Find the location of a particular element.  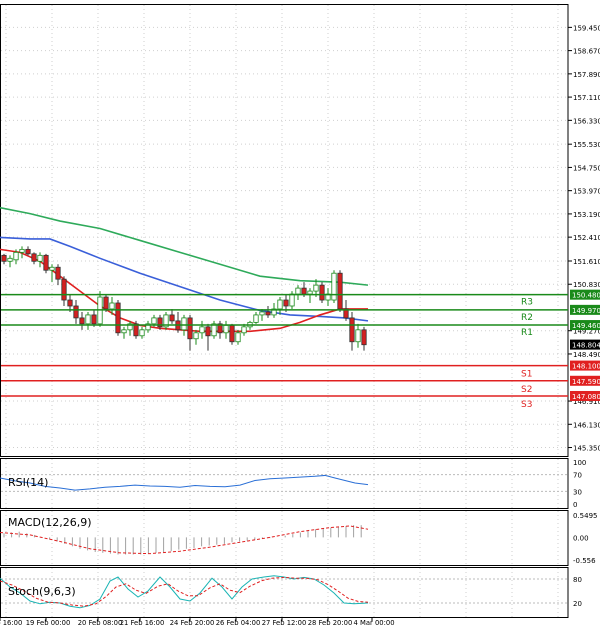

y-tick-label: 152.410 is located at coordinates (586, 238).